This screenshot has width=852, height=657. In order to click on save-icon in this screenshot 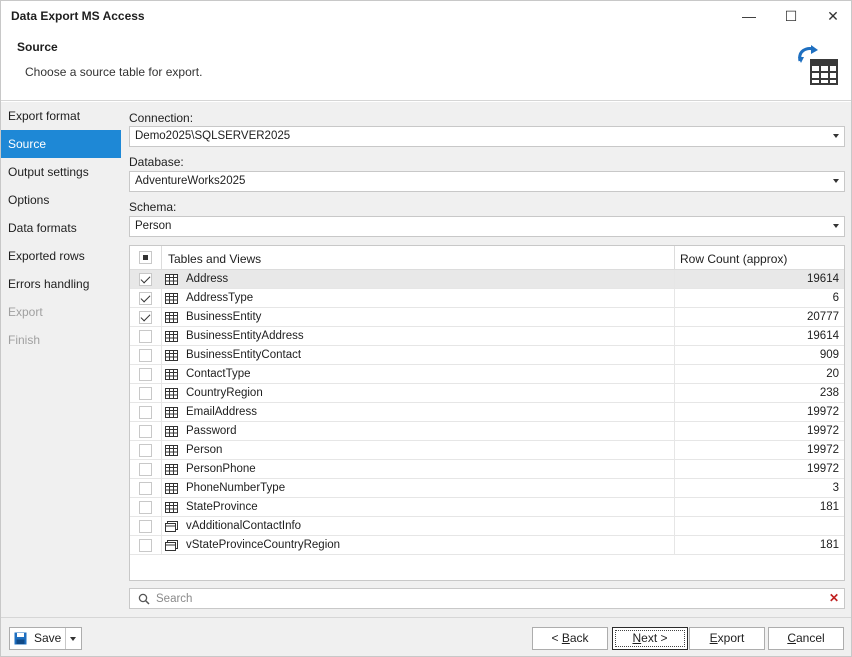, I will do `click(20, 638)`.